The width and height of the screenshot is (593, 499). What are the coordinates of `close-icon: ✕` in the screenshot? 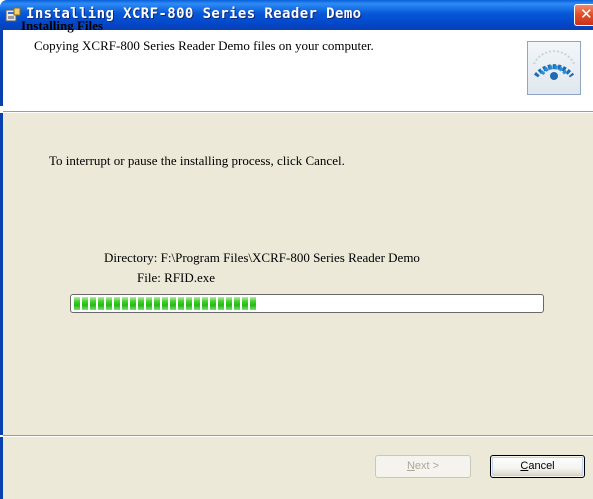 It's located at (586, 14).